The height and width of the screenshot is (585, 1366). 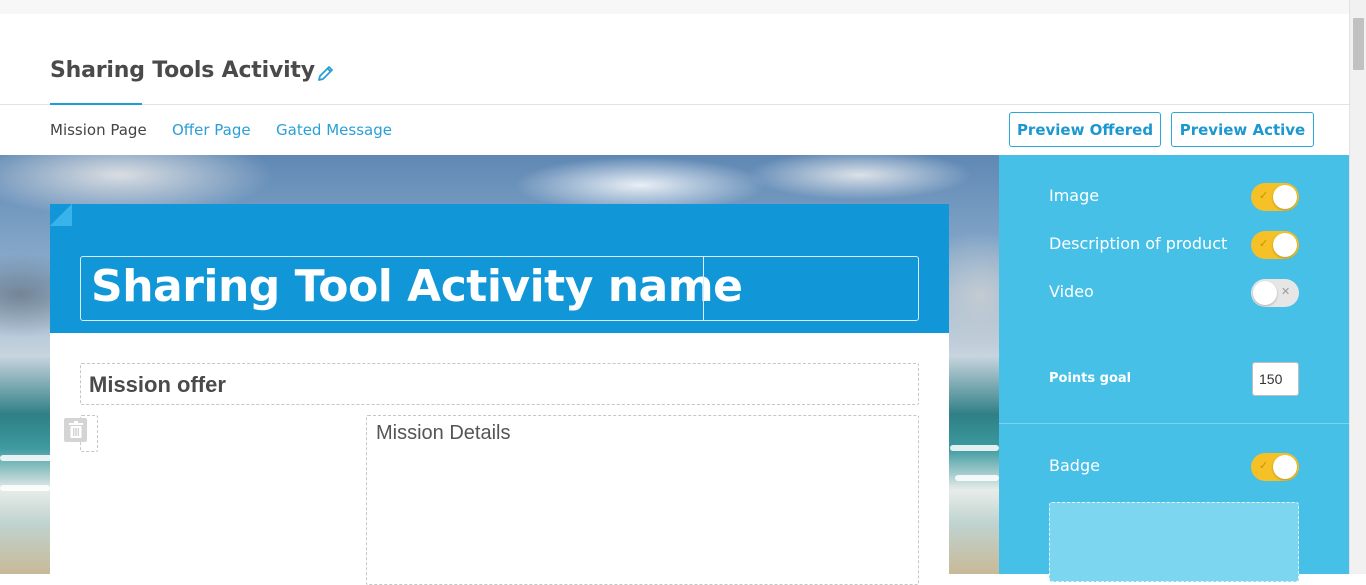 What do you see at coordinates (96, 104) in the screenshot?
I see `active-tab-indicator` at bounding box center [96, 104].